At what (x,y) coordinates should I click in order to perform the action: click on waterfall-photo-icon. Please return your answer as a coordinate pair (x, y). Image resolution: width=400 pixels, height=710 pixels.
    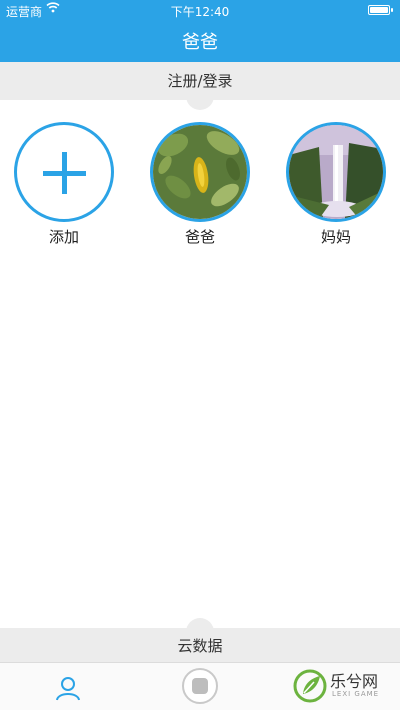
    Looking at the image, I should click on (336, 172).